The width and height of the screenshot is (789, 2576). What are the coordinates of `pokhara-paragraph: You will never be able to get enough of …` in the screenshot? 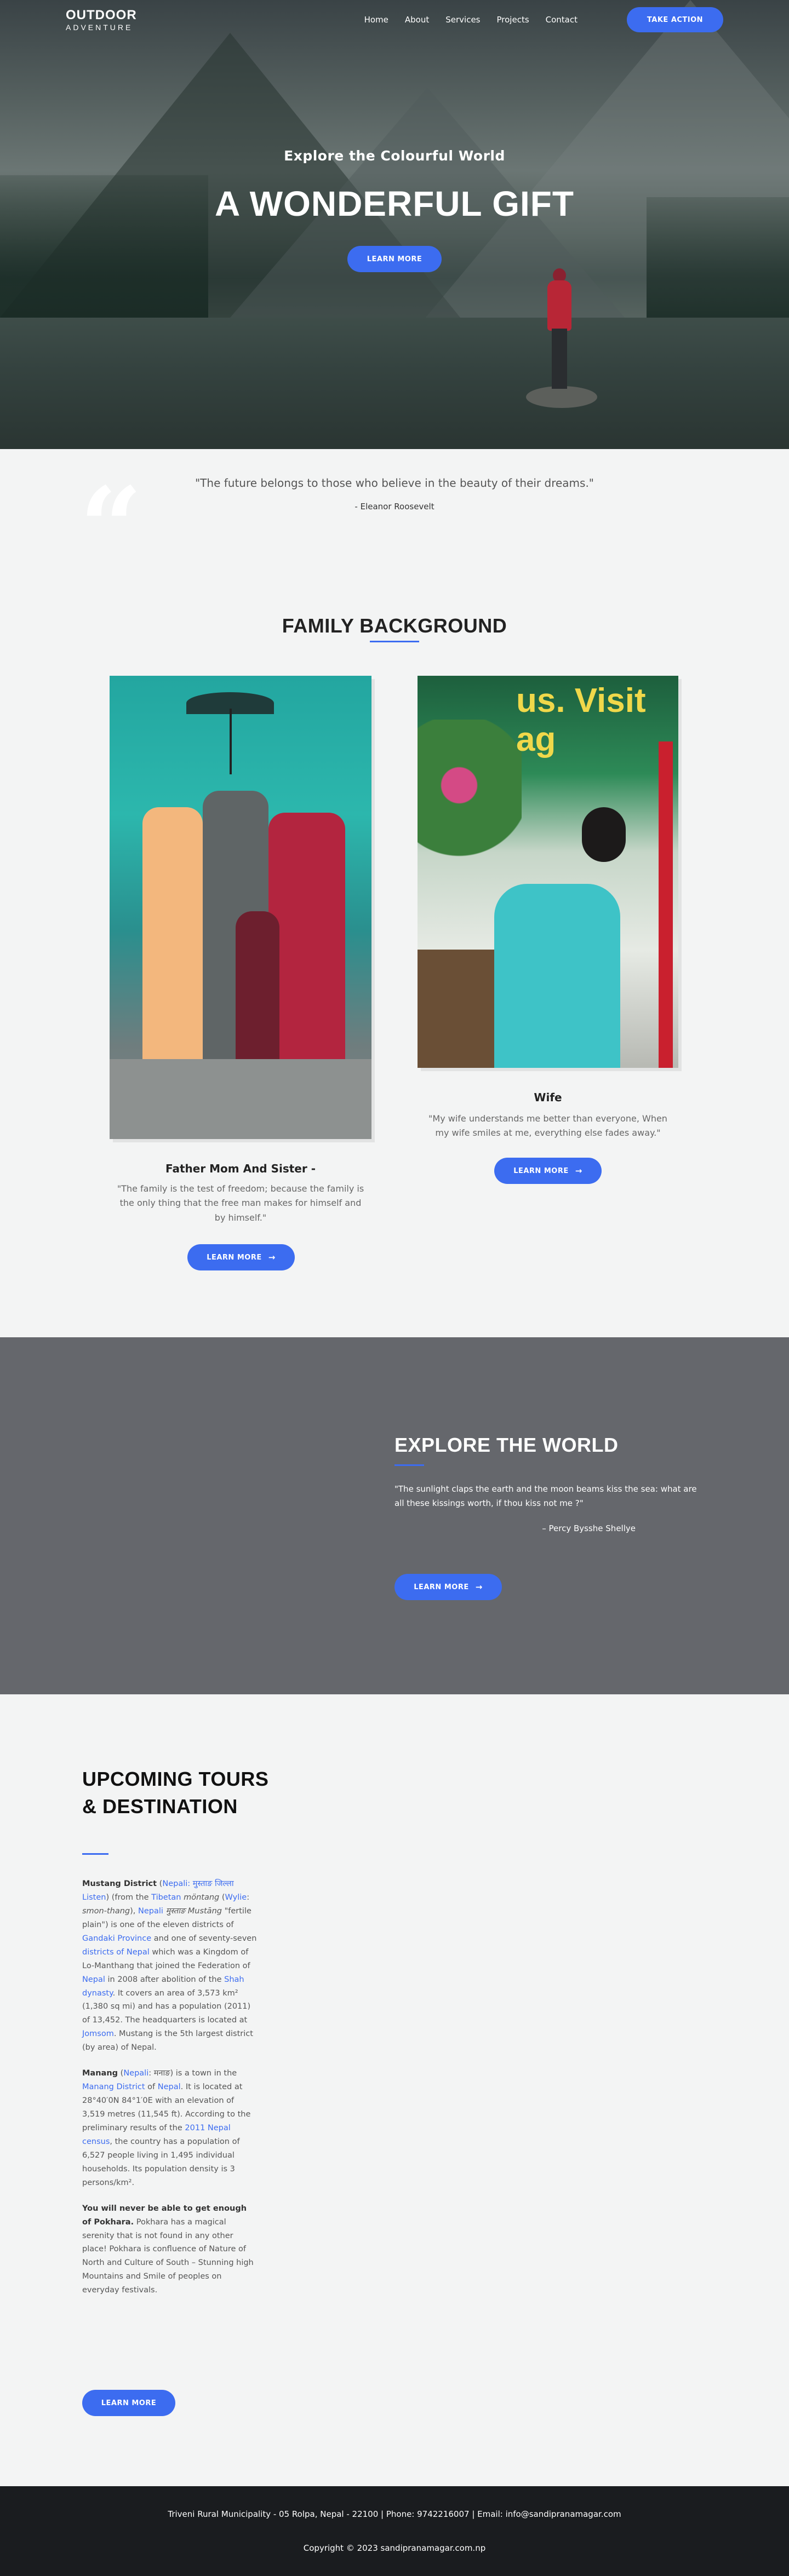 It's located at (168, 2249).